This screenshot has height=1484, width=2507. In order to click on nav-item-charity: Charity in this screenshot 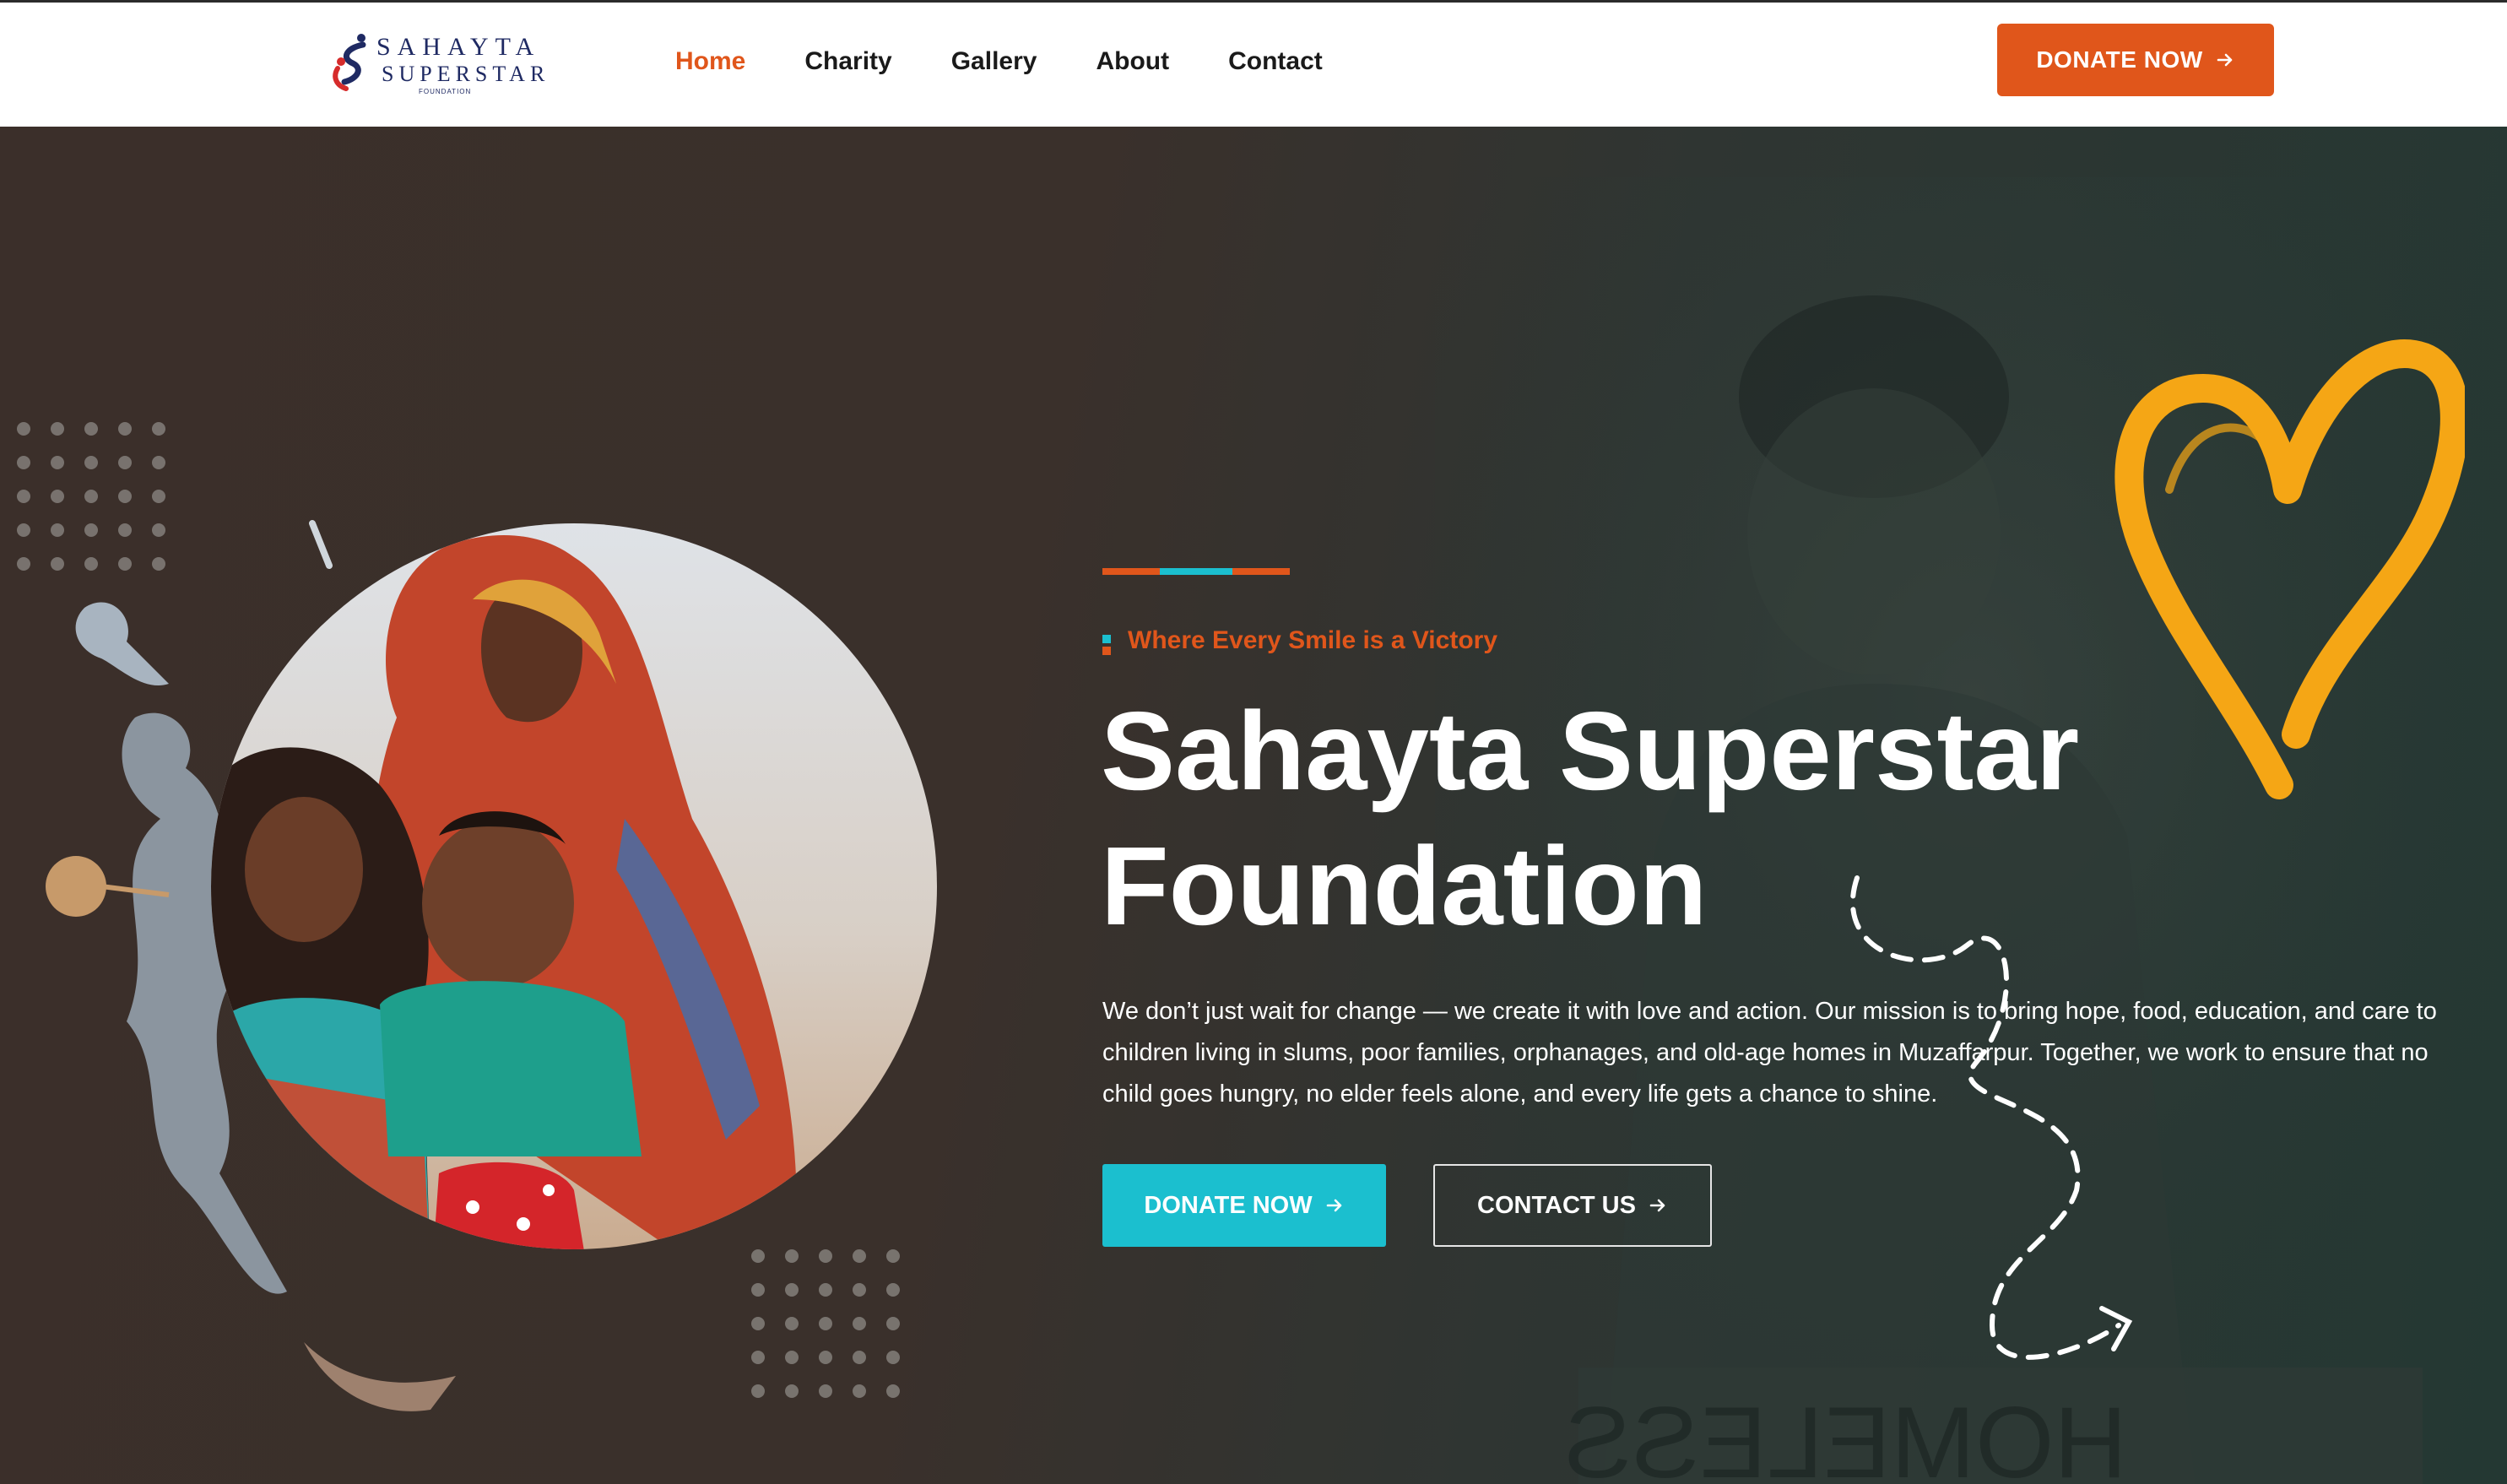, I will do `click(848, 61)`.